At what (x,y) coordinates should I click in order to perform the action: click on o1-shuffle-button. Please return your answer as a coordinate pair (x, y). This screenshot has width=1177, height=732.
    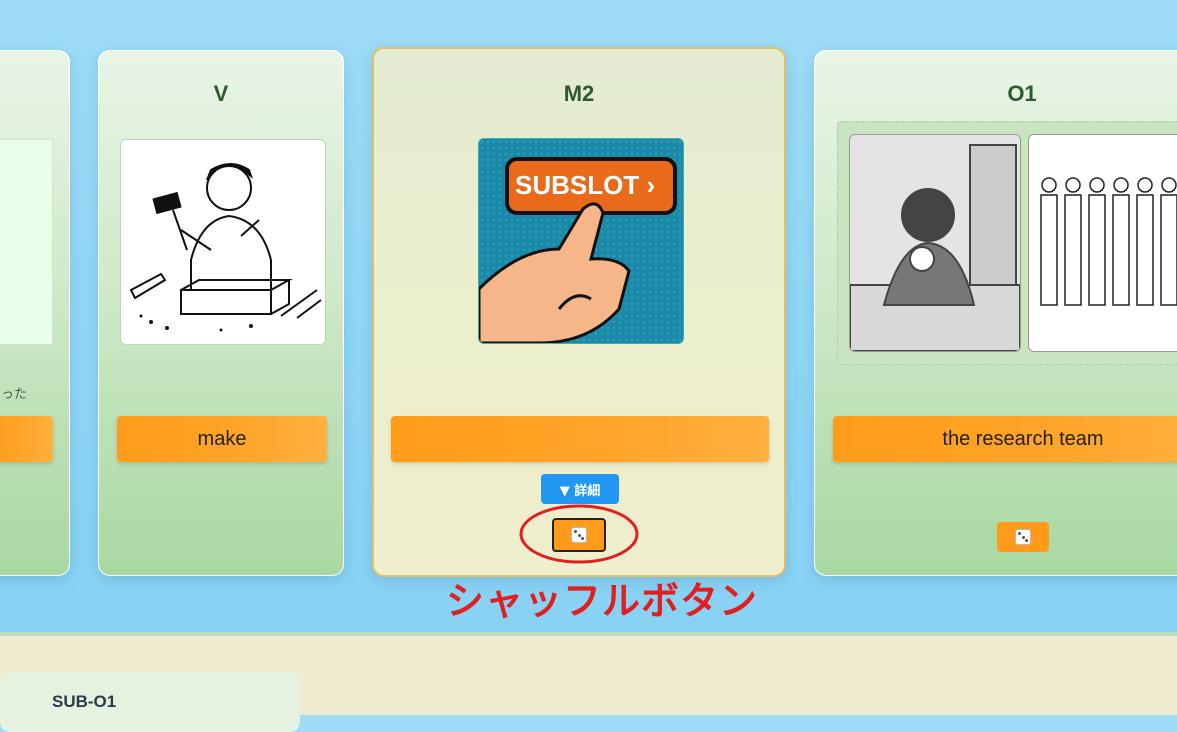
    Looking at the image, I should click on (1023, 537).